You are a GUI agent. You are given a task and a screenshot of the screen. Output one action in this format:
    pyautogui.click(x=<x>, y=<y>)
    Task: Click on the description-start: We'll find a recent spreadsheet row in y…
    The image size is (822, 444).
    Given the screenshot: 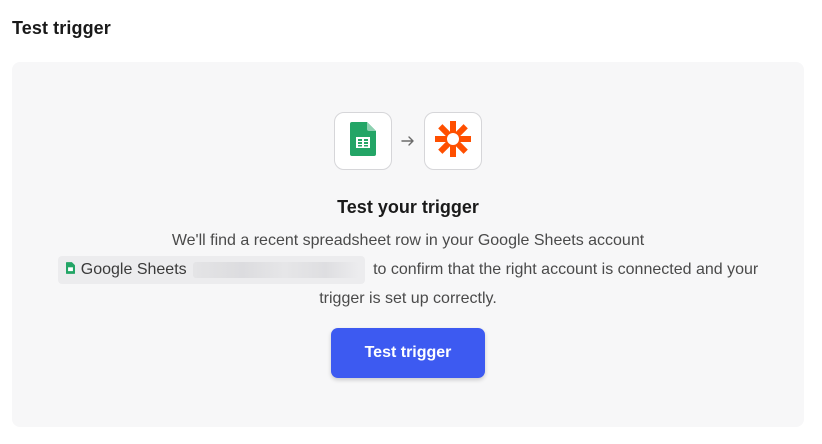 What is the action you would take?
    pyautogui.click(x=408, y=240)
    